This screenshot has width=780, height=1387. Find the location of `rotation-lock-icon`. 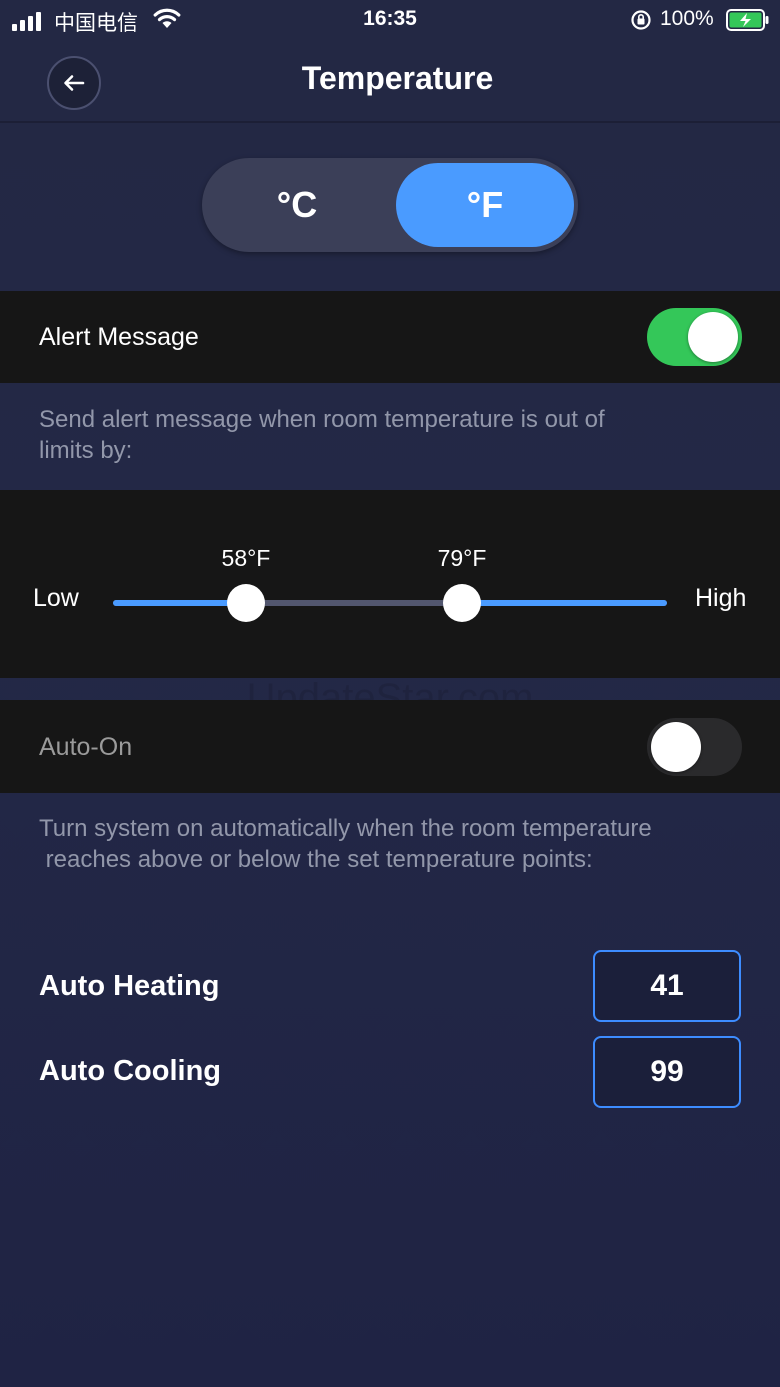

rotation-lock-icon is located at coordinates (641, 20).